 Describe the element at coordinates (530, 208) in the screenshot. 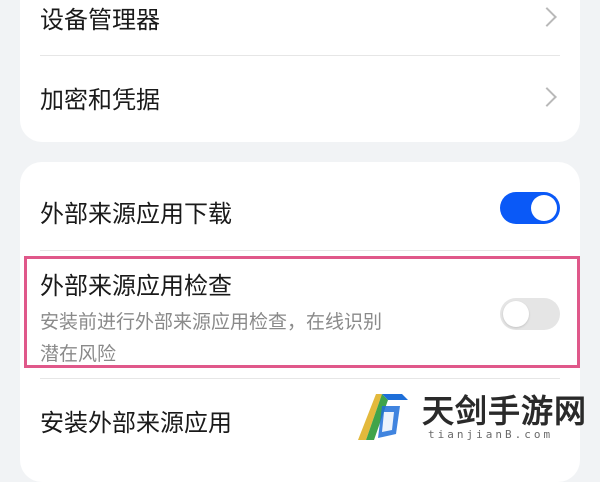

I see `external-download-toggle` at that location.